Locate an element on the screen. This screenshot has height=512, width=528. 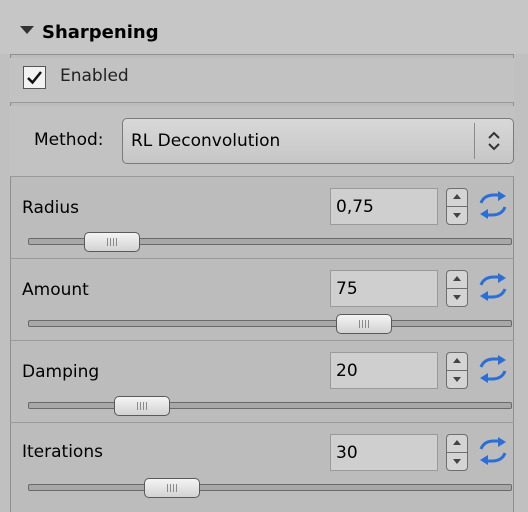
iterations-label: Iterations is located at coordinates (62, 452).